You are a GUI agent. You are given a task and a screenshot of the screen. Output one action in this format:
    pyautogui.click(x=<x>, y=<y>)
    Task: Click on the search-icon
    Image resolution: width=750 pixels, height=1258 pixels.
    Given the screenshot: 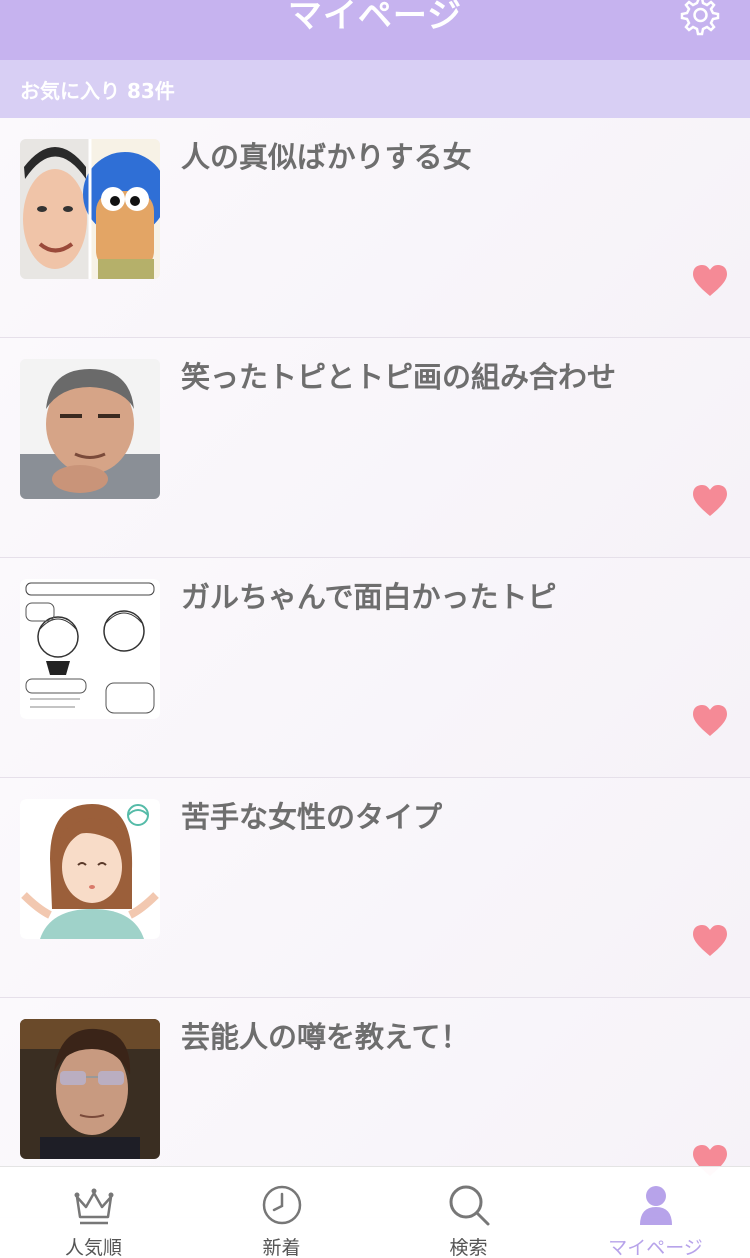 What is the action you would take?
    pyautogui.click(x=469, y=1205)
    